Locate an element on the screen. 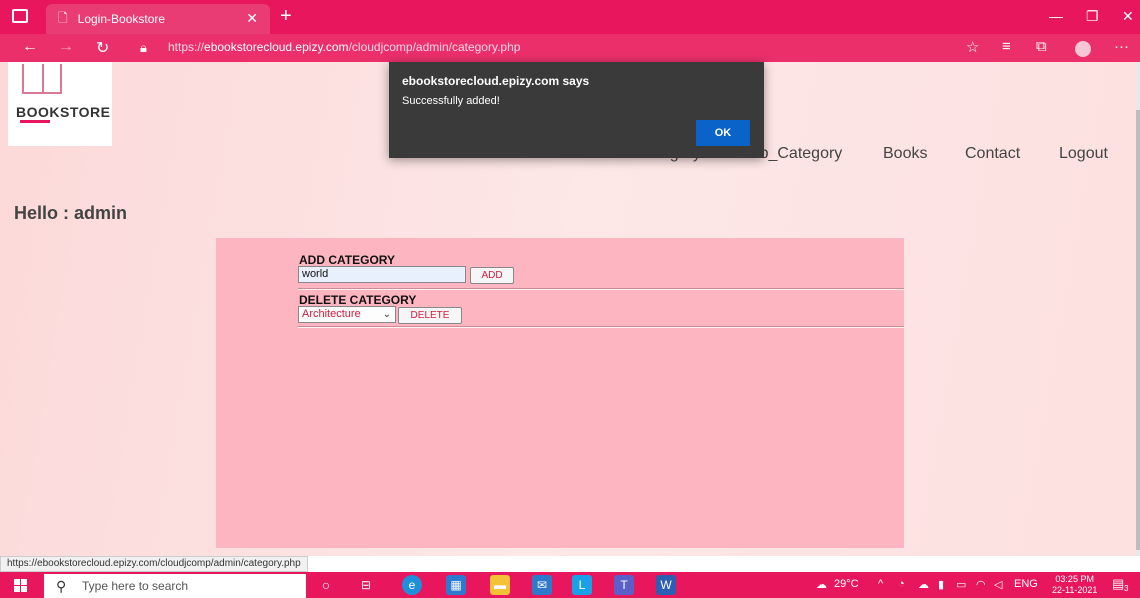  file-explorer-icon: ▬ is located at coordinates (500, 585).